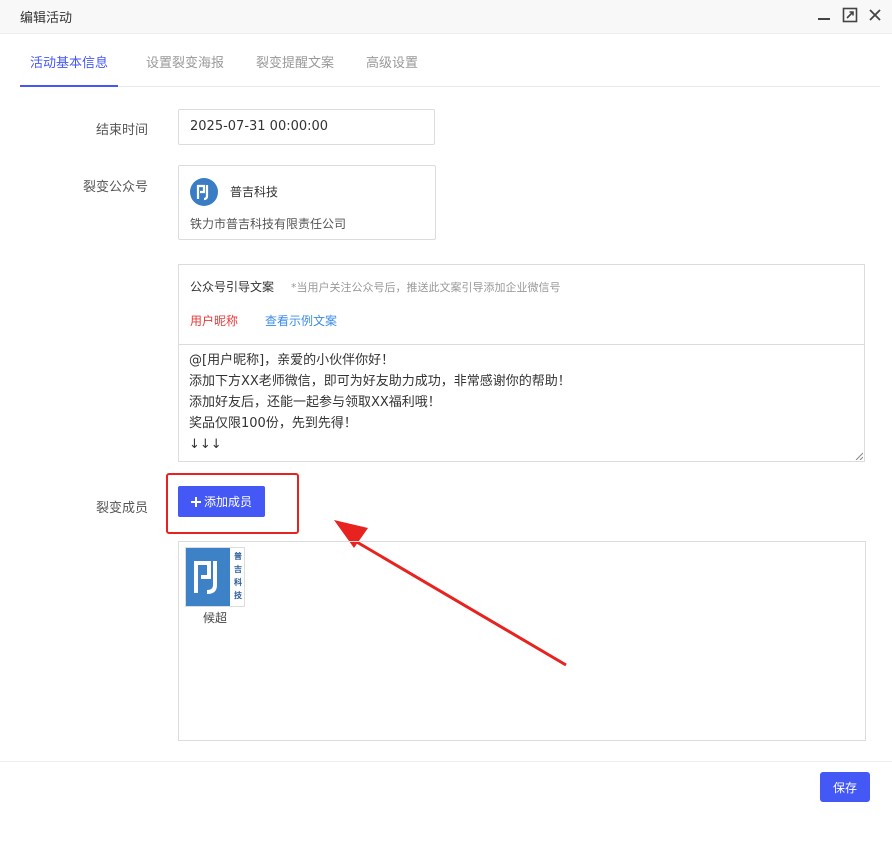 Image resolution: width=892 pixels, height=847 pixels. I want to click on add-member-label: 添加成员, so click(227, 502).